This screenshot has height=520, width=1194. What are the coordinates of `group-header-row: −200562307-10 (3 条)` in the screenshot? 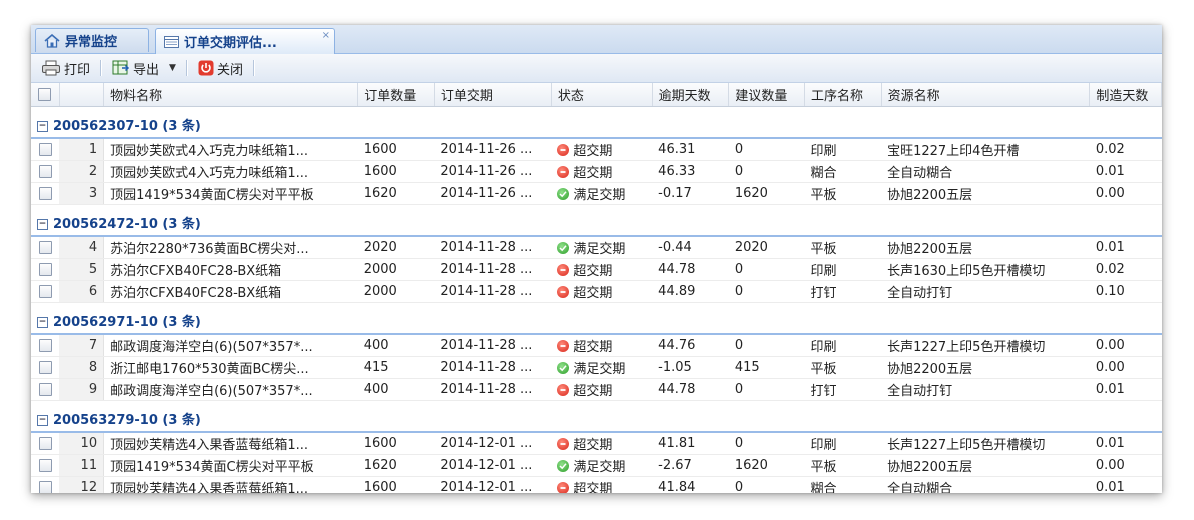 It's located at (596, 122).